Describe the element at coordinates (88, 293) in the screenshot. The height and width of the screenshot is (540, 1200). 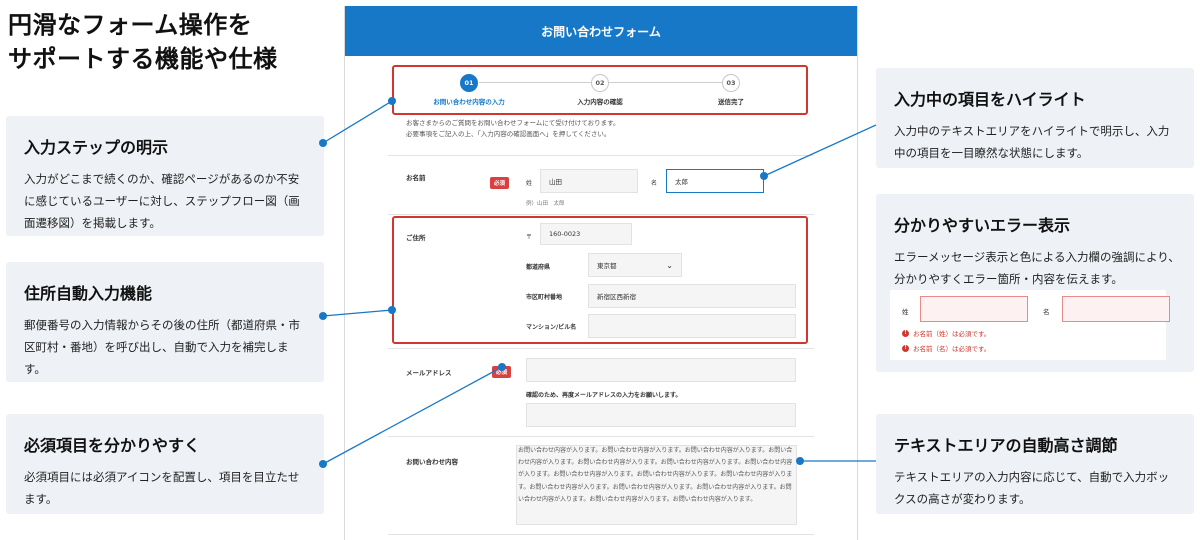
I see `card-title: 住所自動入力機能` at that location.